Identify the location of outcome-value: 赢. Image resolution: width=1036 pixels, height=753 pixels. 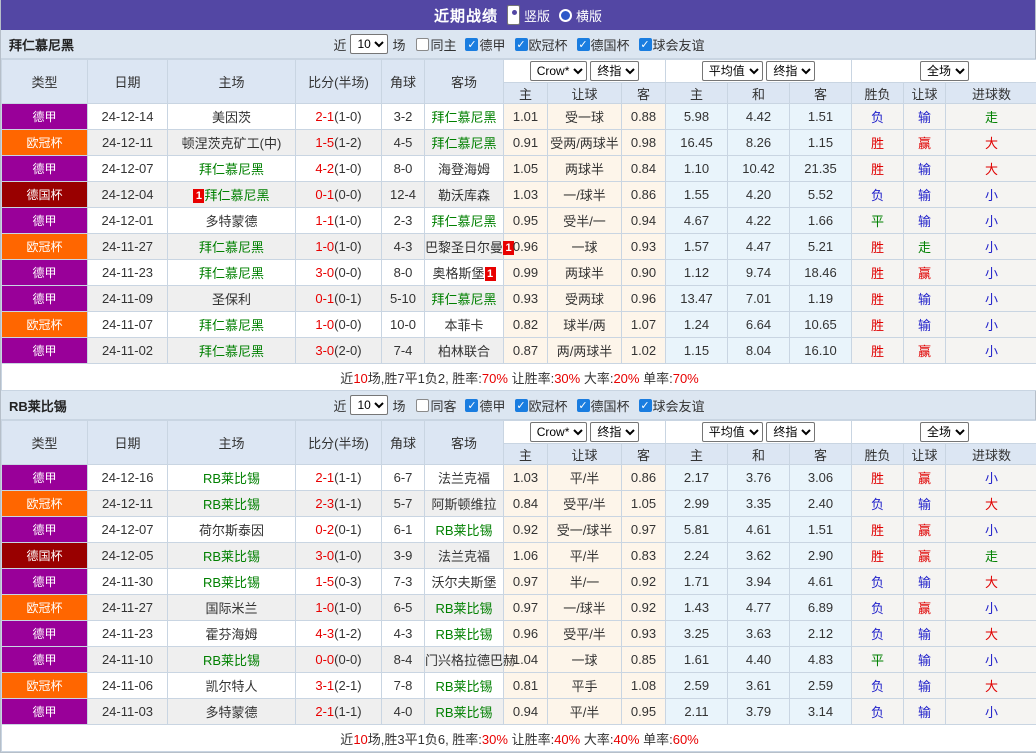
(925, 351).